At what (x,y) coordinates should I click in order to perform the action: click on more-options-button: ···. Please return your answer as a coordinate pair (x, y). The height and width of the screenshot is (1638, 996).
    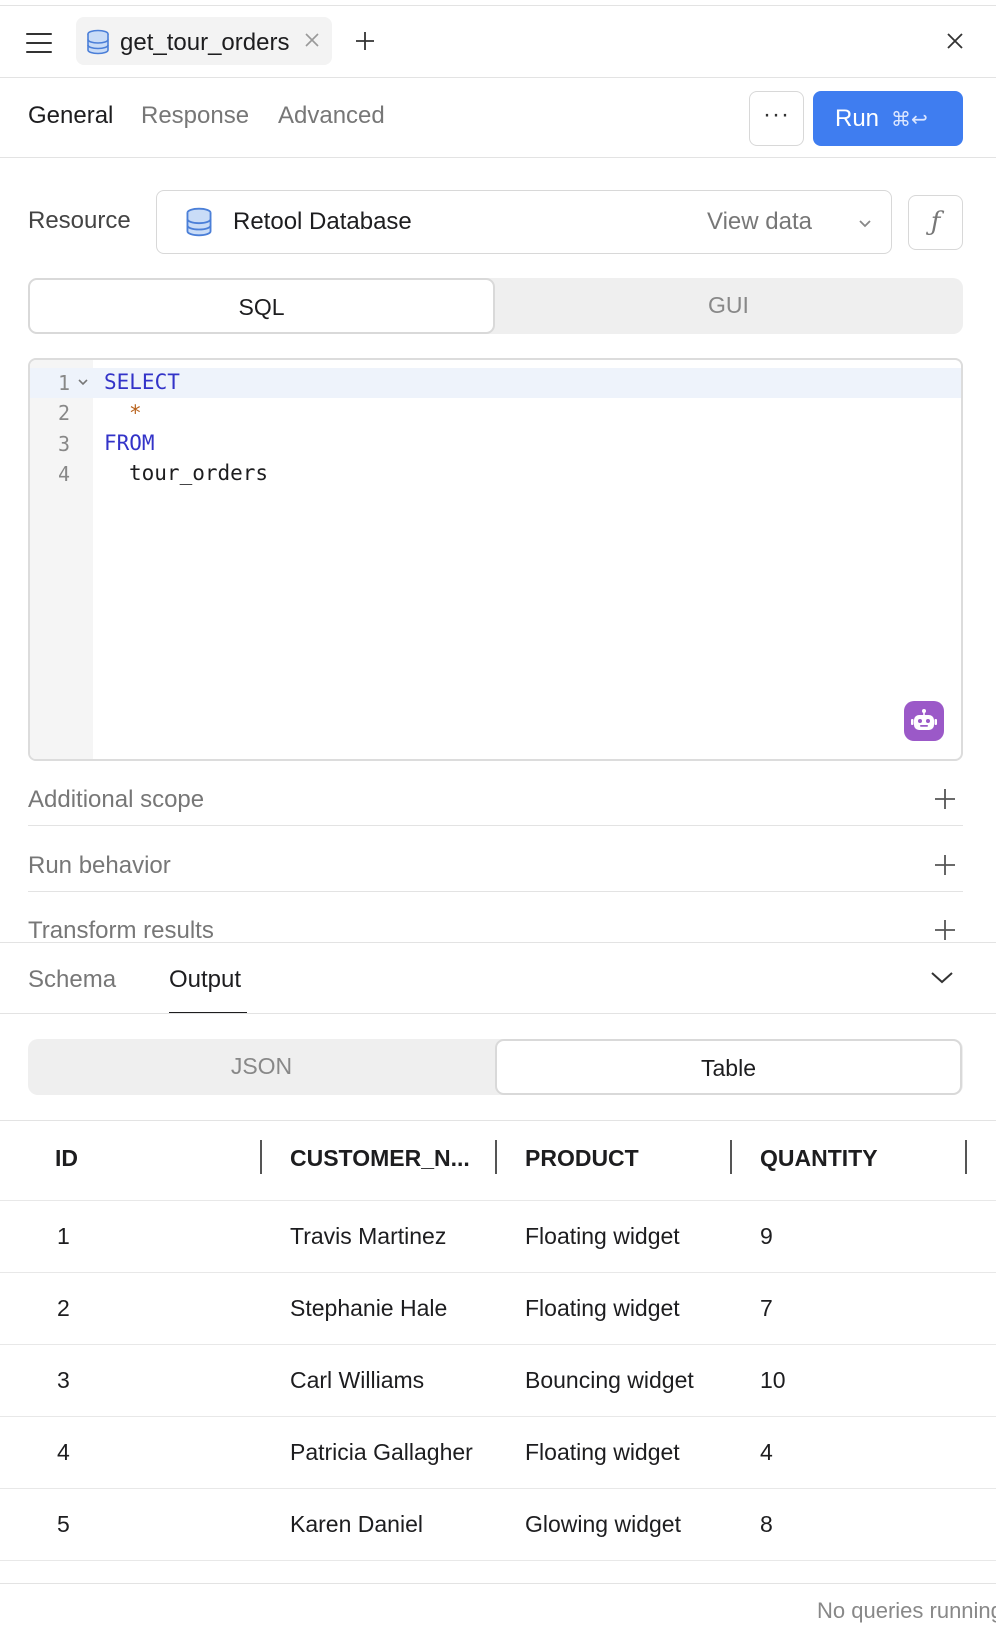
    Looking at the image, I should click on (776, 118).